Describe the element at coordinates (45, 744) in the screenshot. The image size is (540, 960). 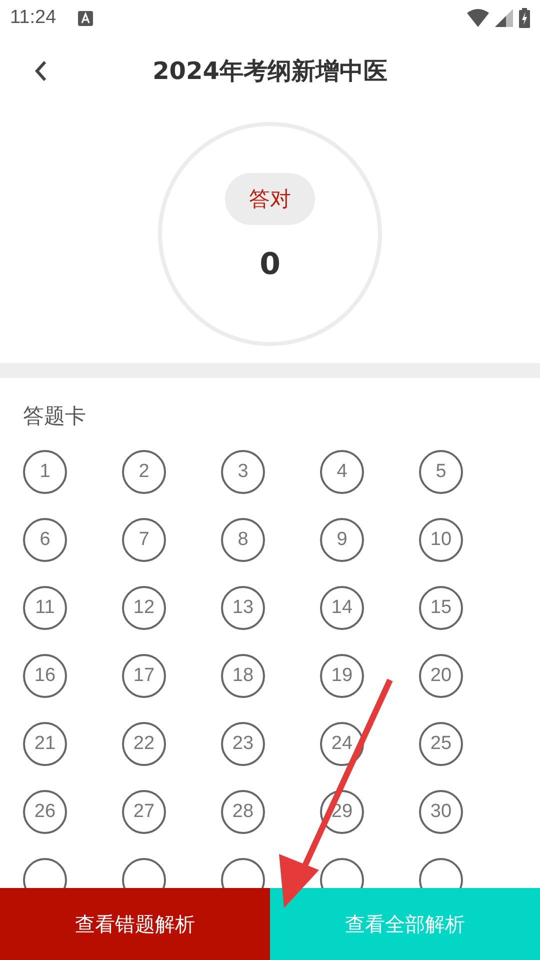
I see `question-number-button: 21` at that location.